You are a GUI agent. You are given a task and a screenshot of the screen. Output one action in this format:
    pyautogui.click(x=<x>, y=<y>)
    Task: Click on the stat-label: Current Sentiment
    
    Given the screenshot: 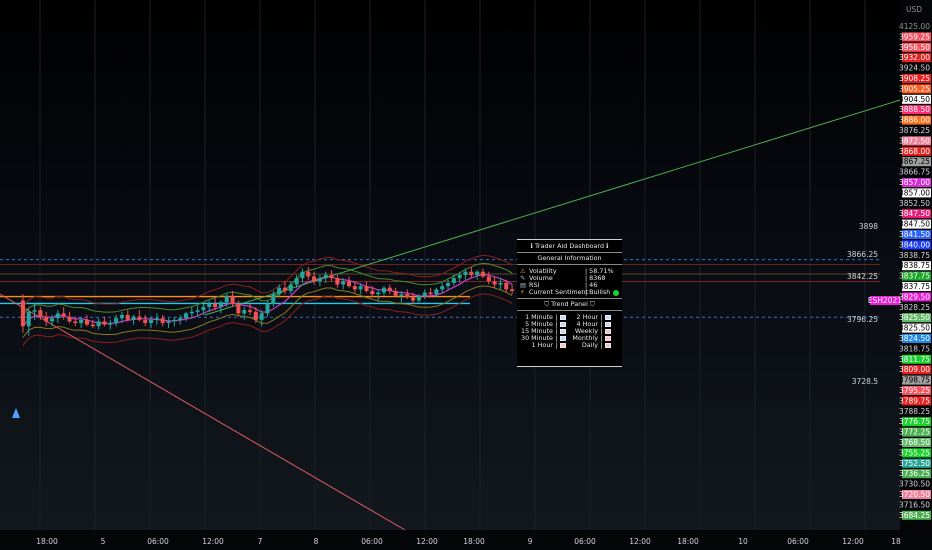 What is the action you would take?
    pyautogui.click(x=559, y=292)
    